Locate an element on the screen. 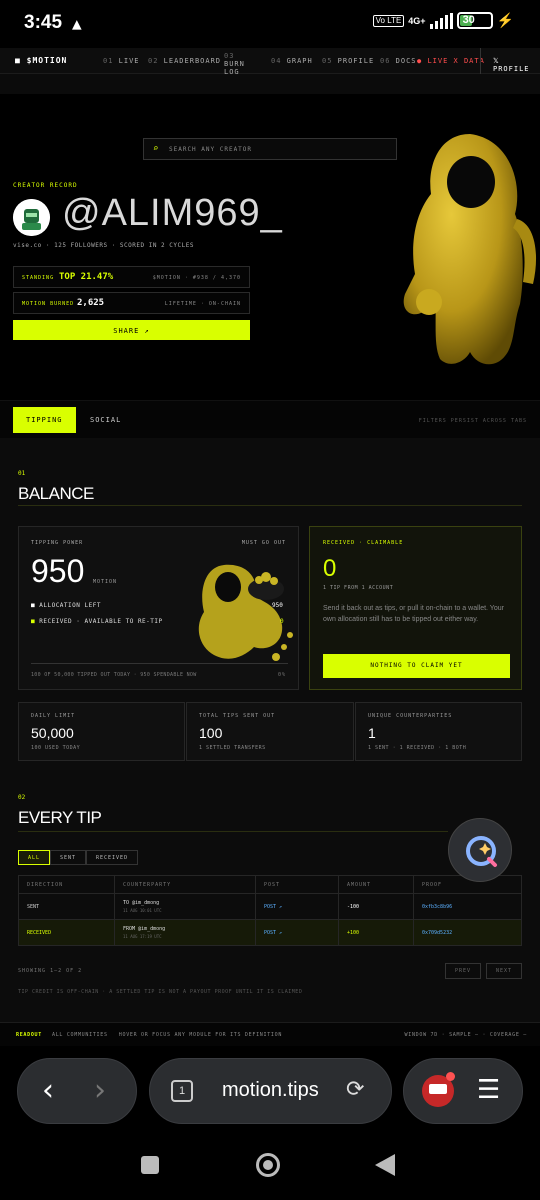  filter-received: RECEIVED is located at coordinates (112, 857).